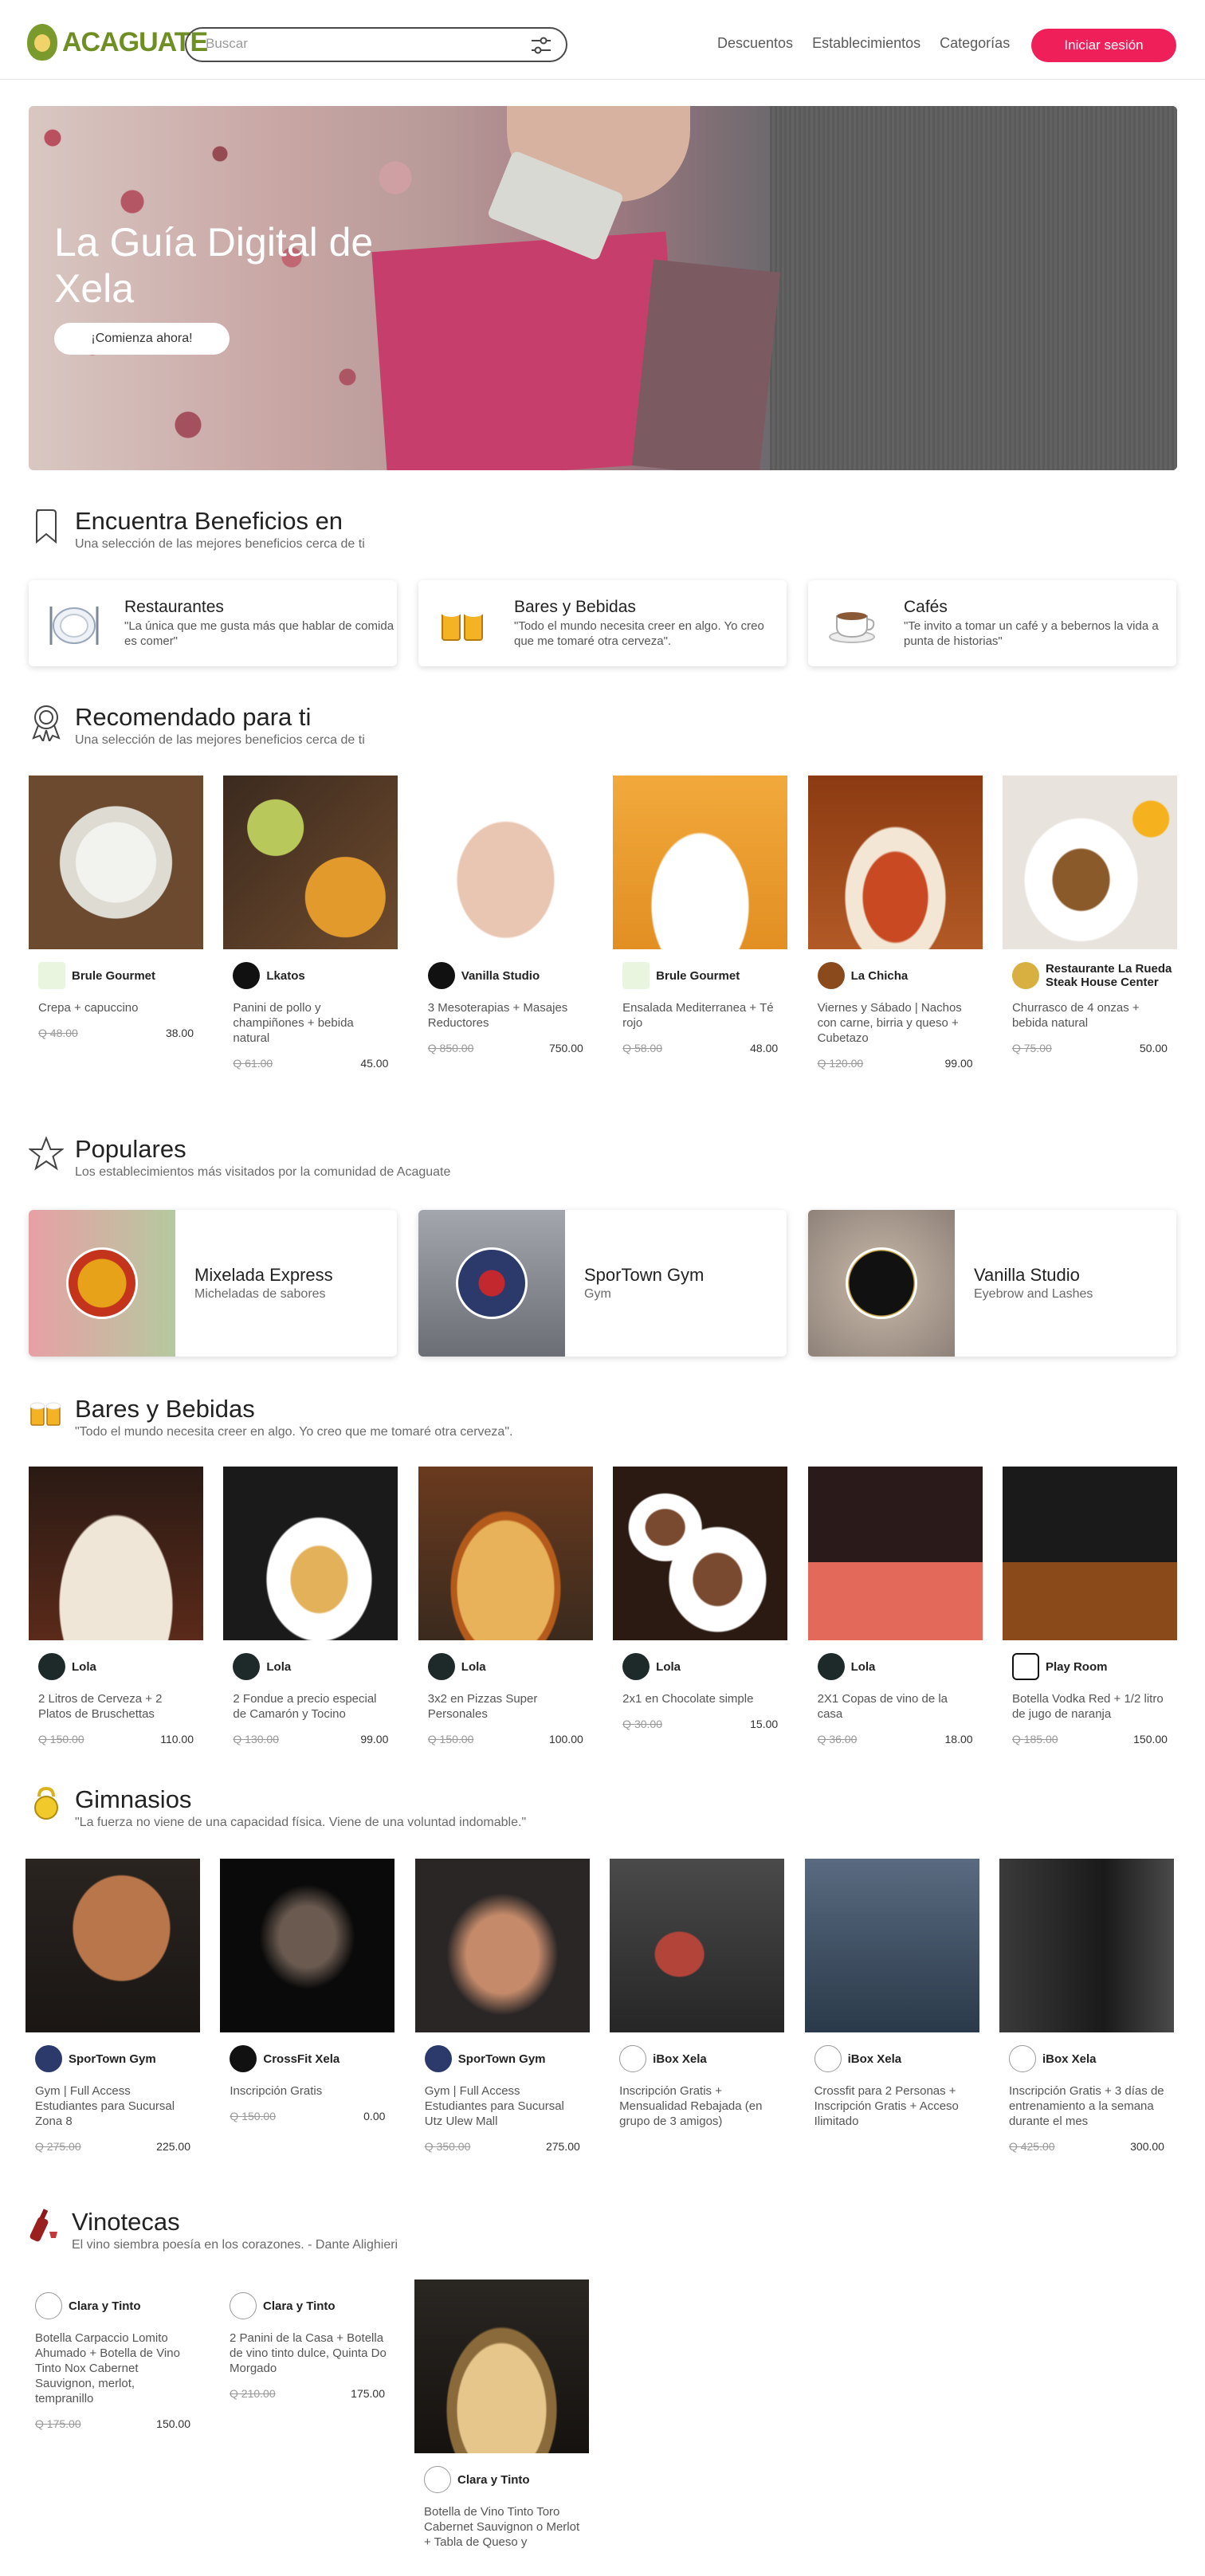 The image size is (1205, 2576). Describe the element at coordinates (357, 44) in the screenshot. I see `search-input` at that location.